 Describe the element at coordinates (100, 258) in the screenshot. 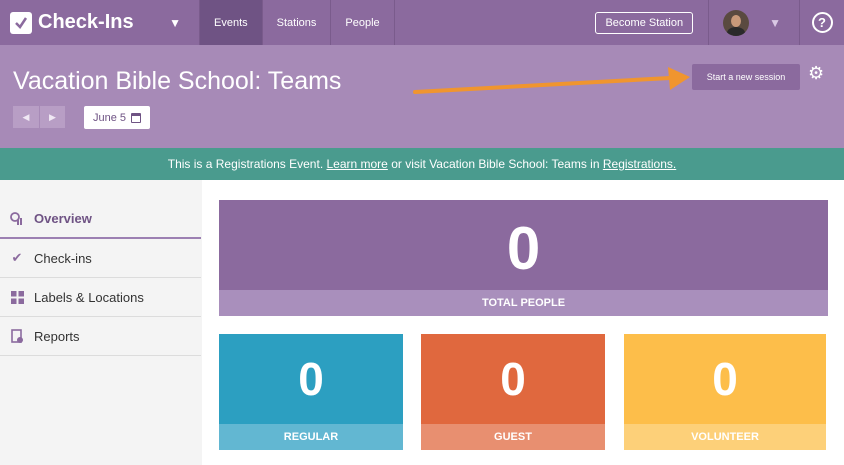

I see `sidebar-item-check-ins: ✔ Check-ins` at that location.